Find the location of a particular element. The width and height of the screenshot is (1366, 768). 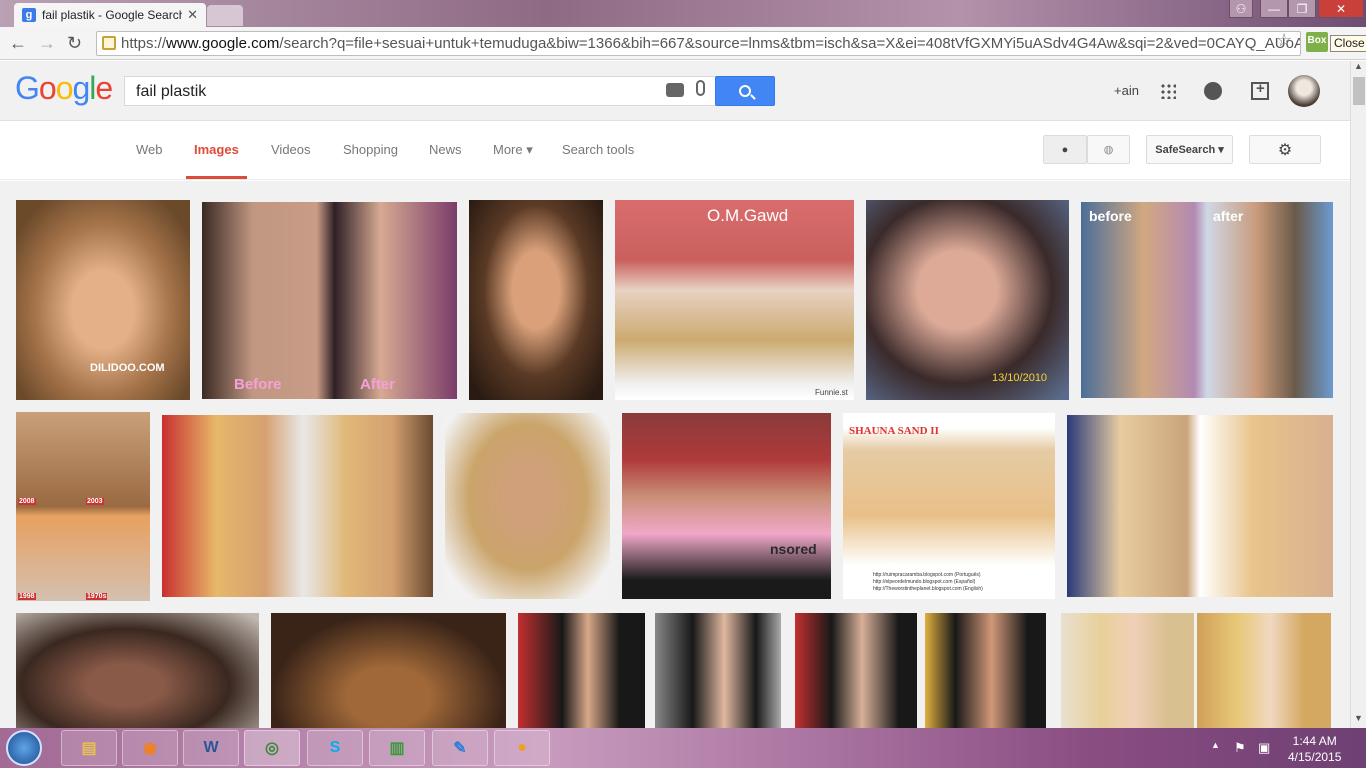

firefox-icon: ◉ is located at coordinates (150, 748).